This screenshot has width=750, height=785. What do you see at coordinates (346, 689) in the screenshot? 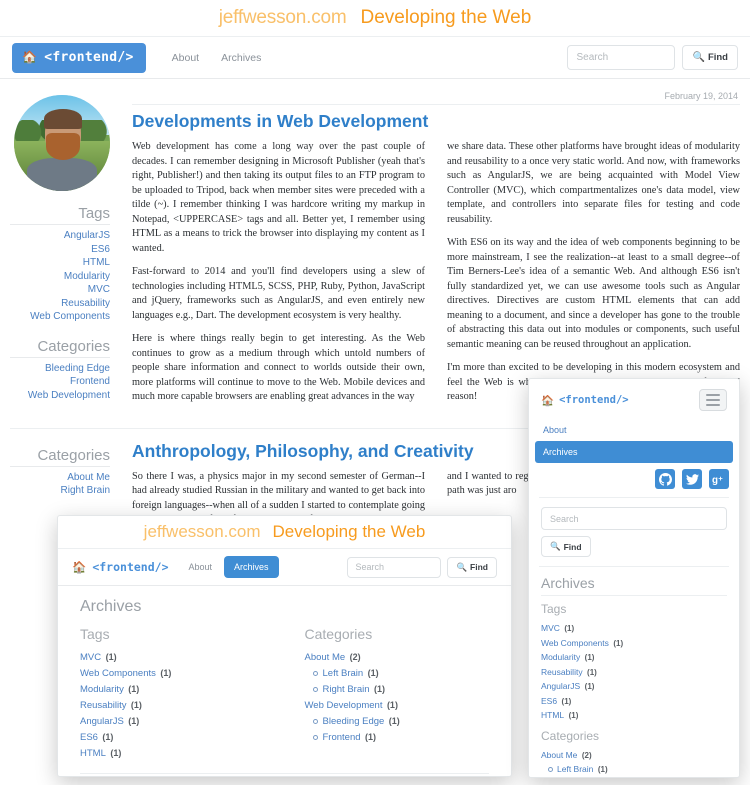
I see `tablet-subcategory-right-brain: Right Brain` at bounding box center [346, 689].